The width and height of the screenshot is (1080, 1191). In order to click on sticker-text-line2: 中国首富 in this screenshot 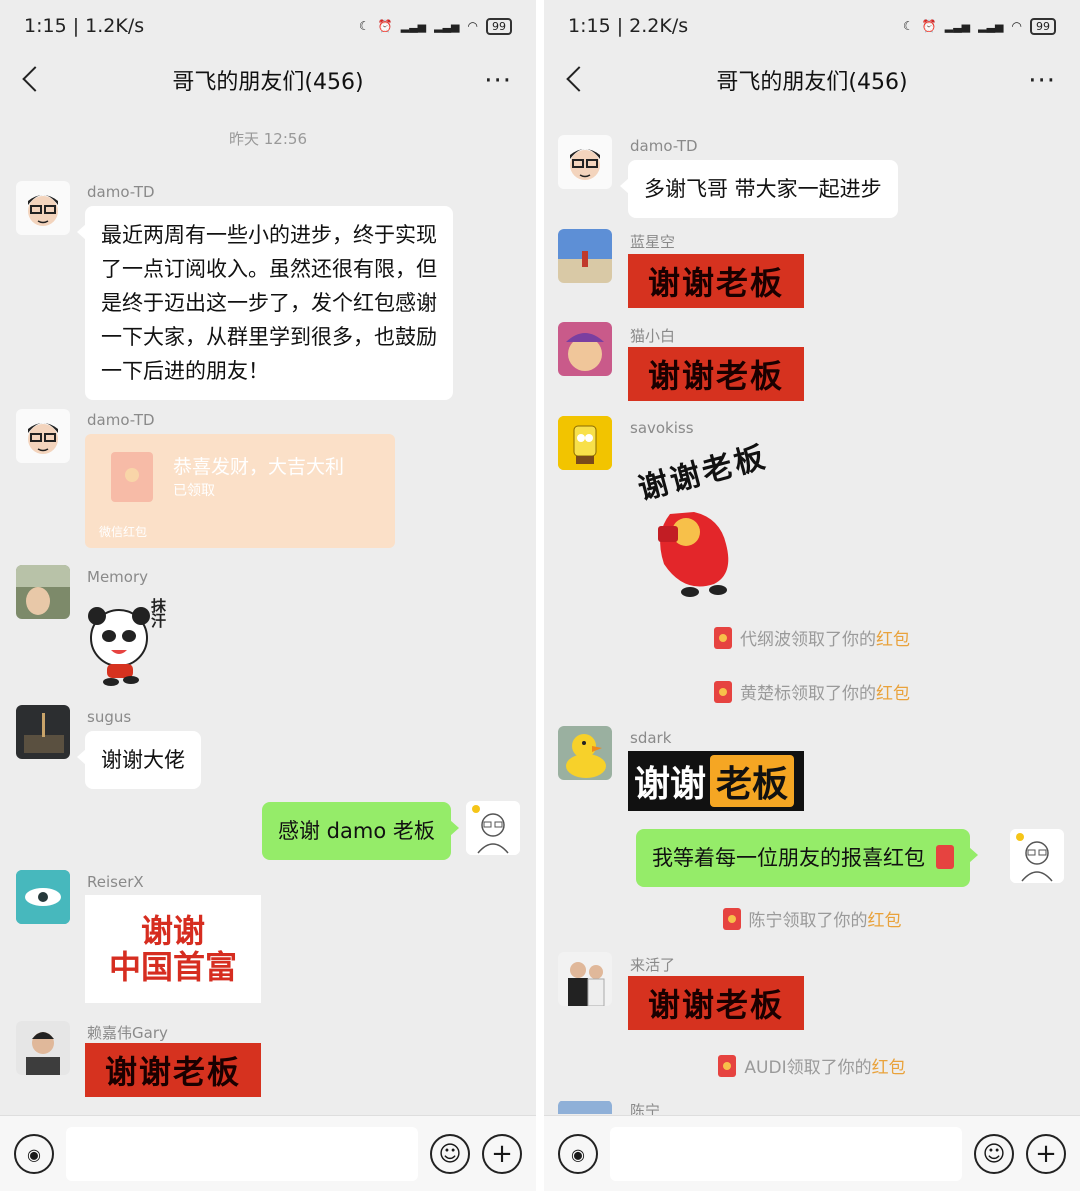, I will do `click(172, 967)`.